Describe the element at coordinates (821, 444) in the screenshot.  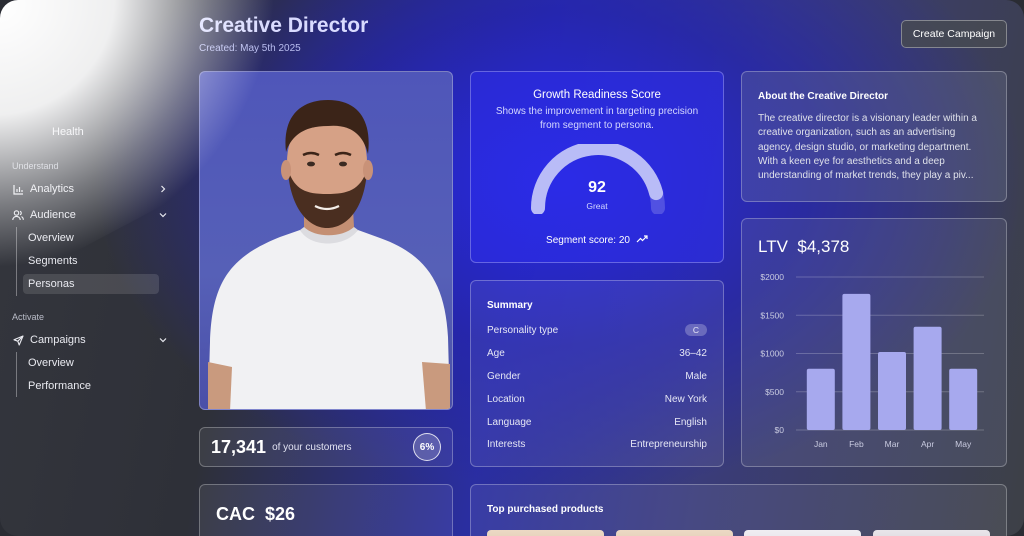
I see `x-tick-label: Jan` at that location.